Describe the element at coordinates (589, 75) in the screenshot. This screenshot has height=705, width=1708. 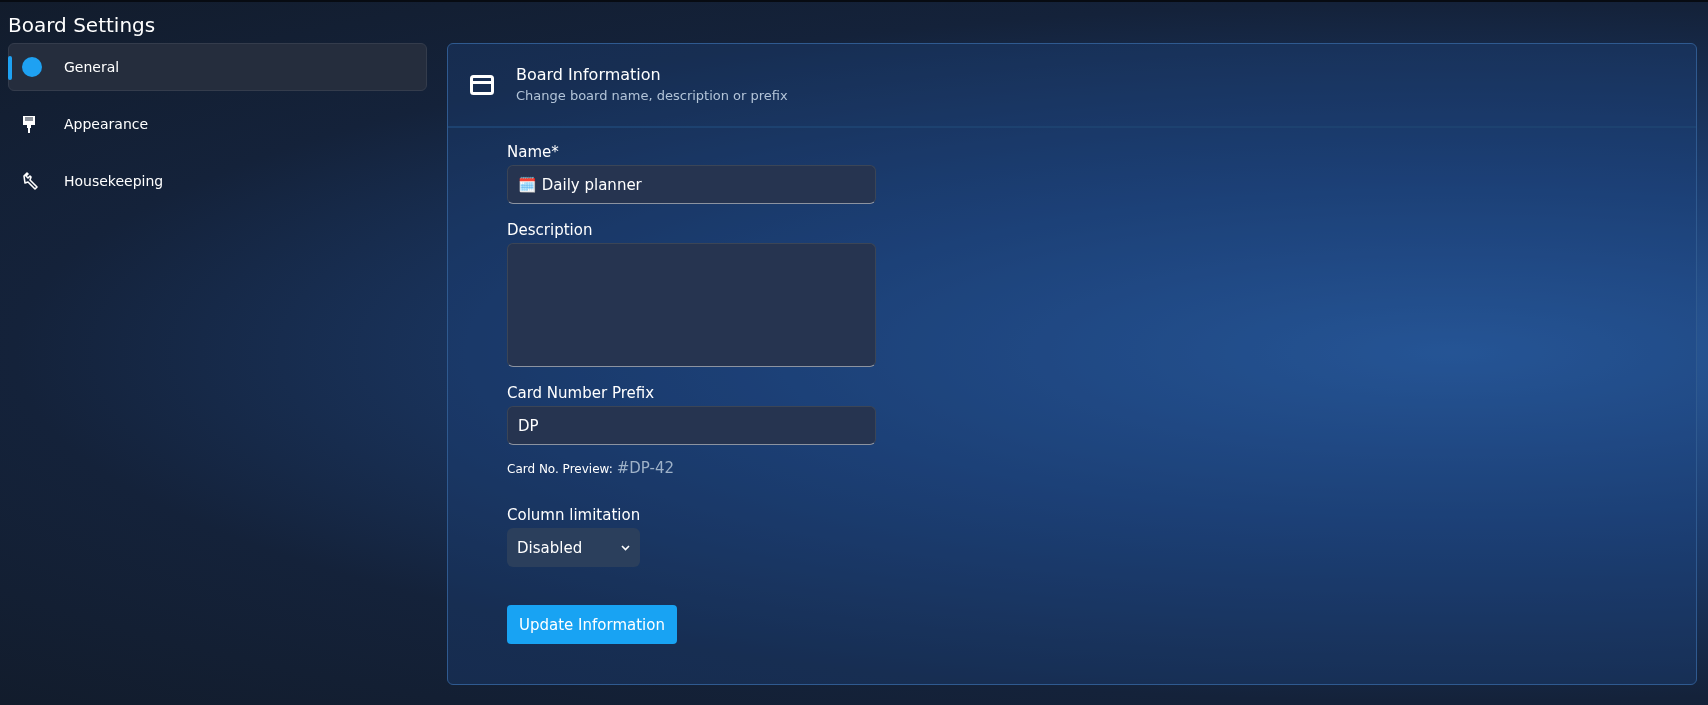
I see `card-title: Board Information` at that location.